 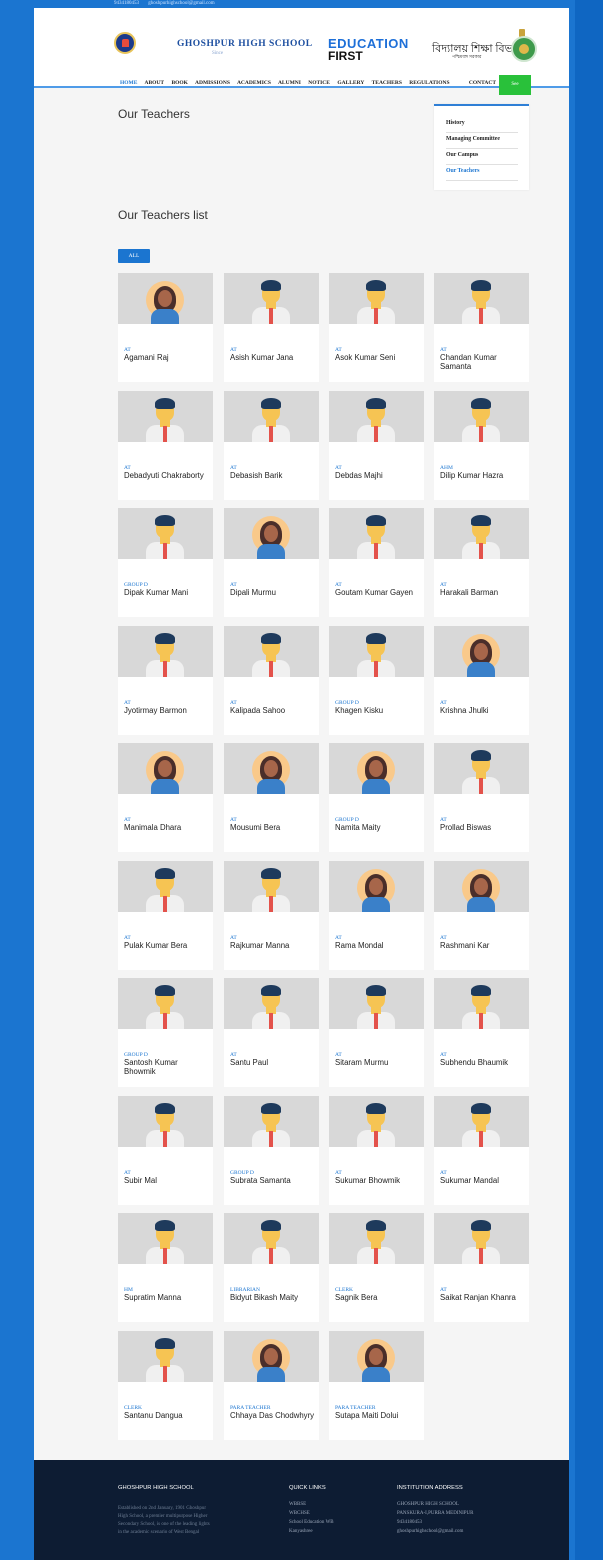 What do you see at coordinates (481, 327) in the screenshot?
I see `teacher-card: AT Chandan Kumar Samanta` at bounding box center [481, 327].